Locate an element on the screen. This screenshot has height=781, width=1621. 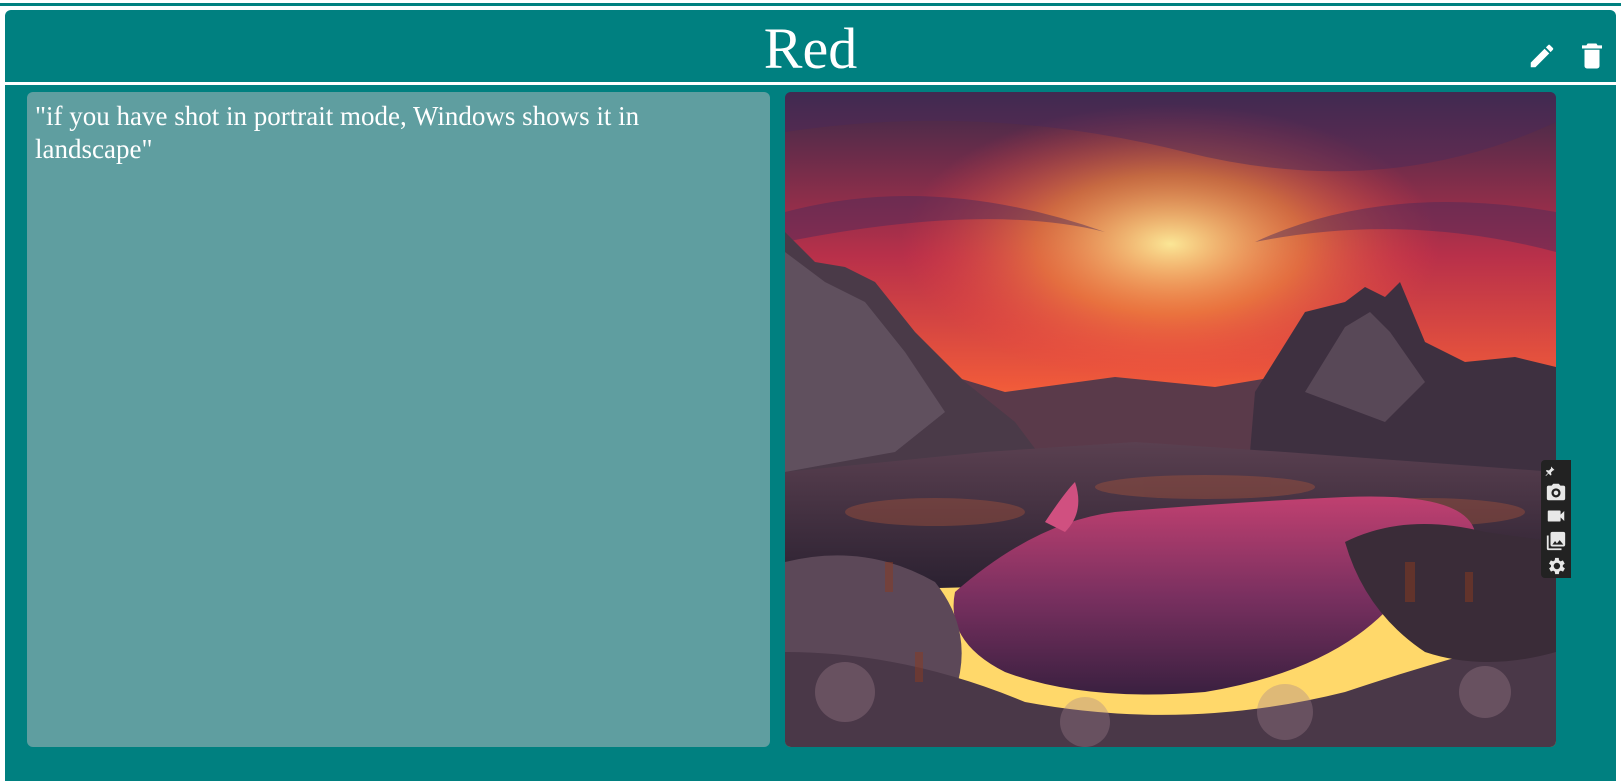
card-header: Red is located at coordinates (810, 47).